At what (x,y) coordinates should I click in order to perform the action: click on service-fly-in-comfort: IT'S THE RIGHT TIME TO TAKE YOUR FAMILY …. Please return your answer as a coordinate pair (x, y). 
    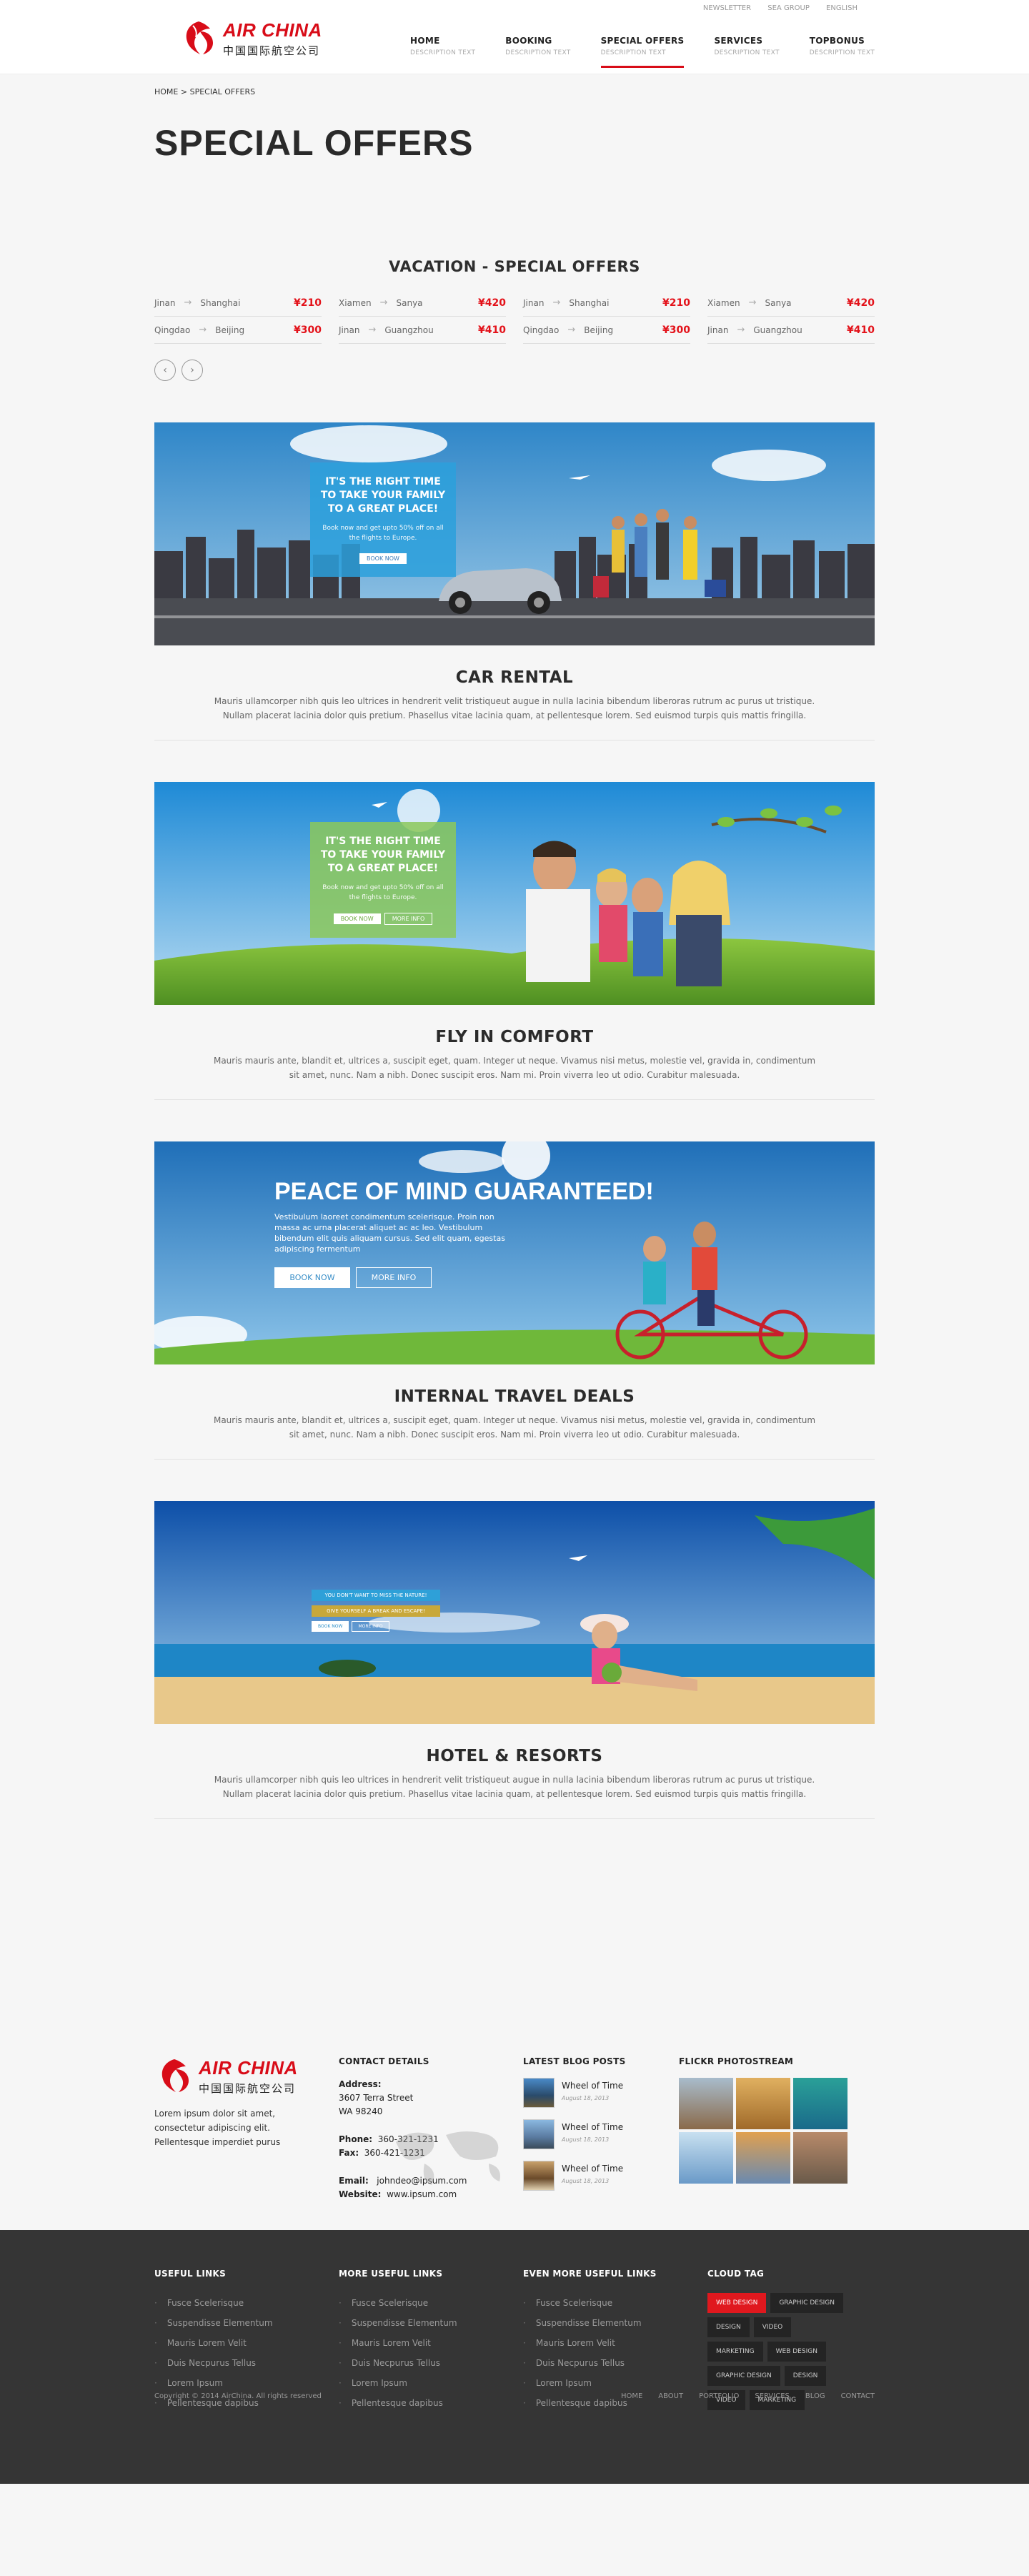
    Looking at the image, I should click on (514, 941).